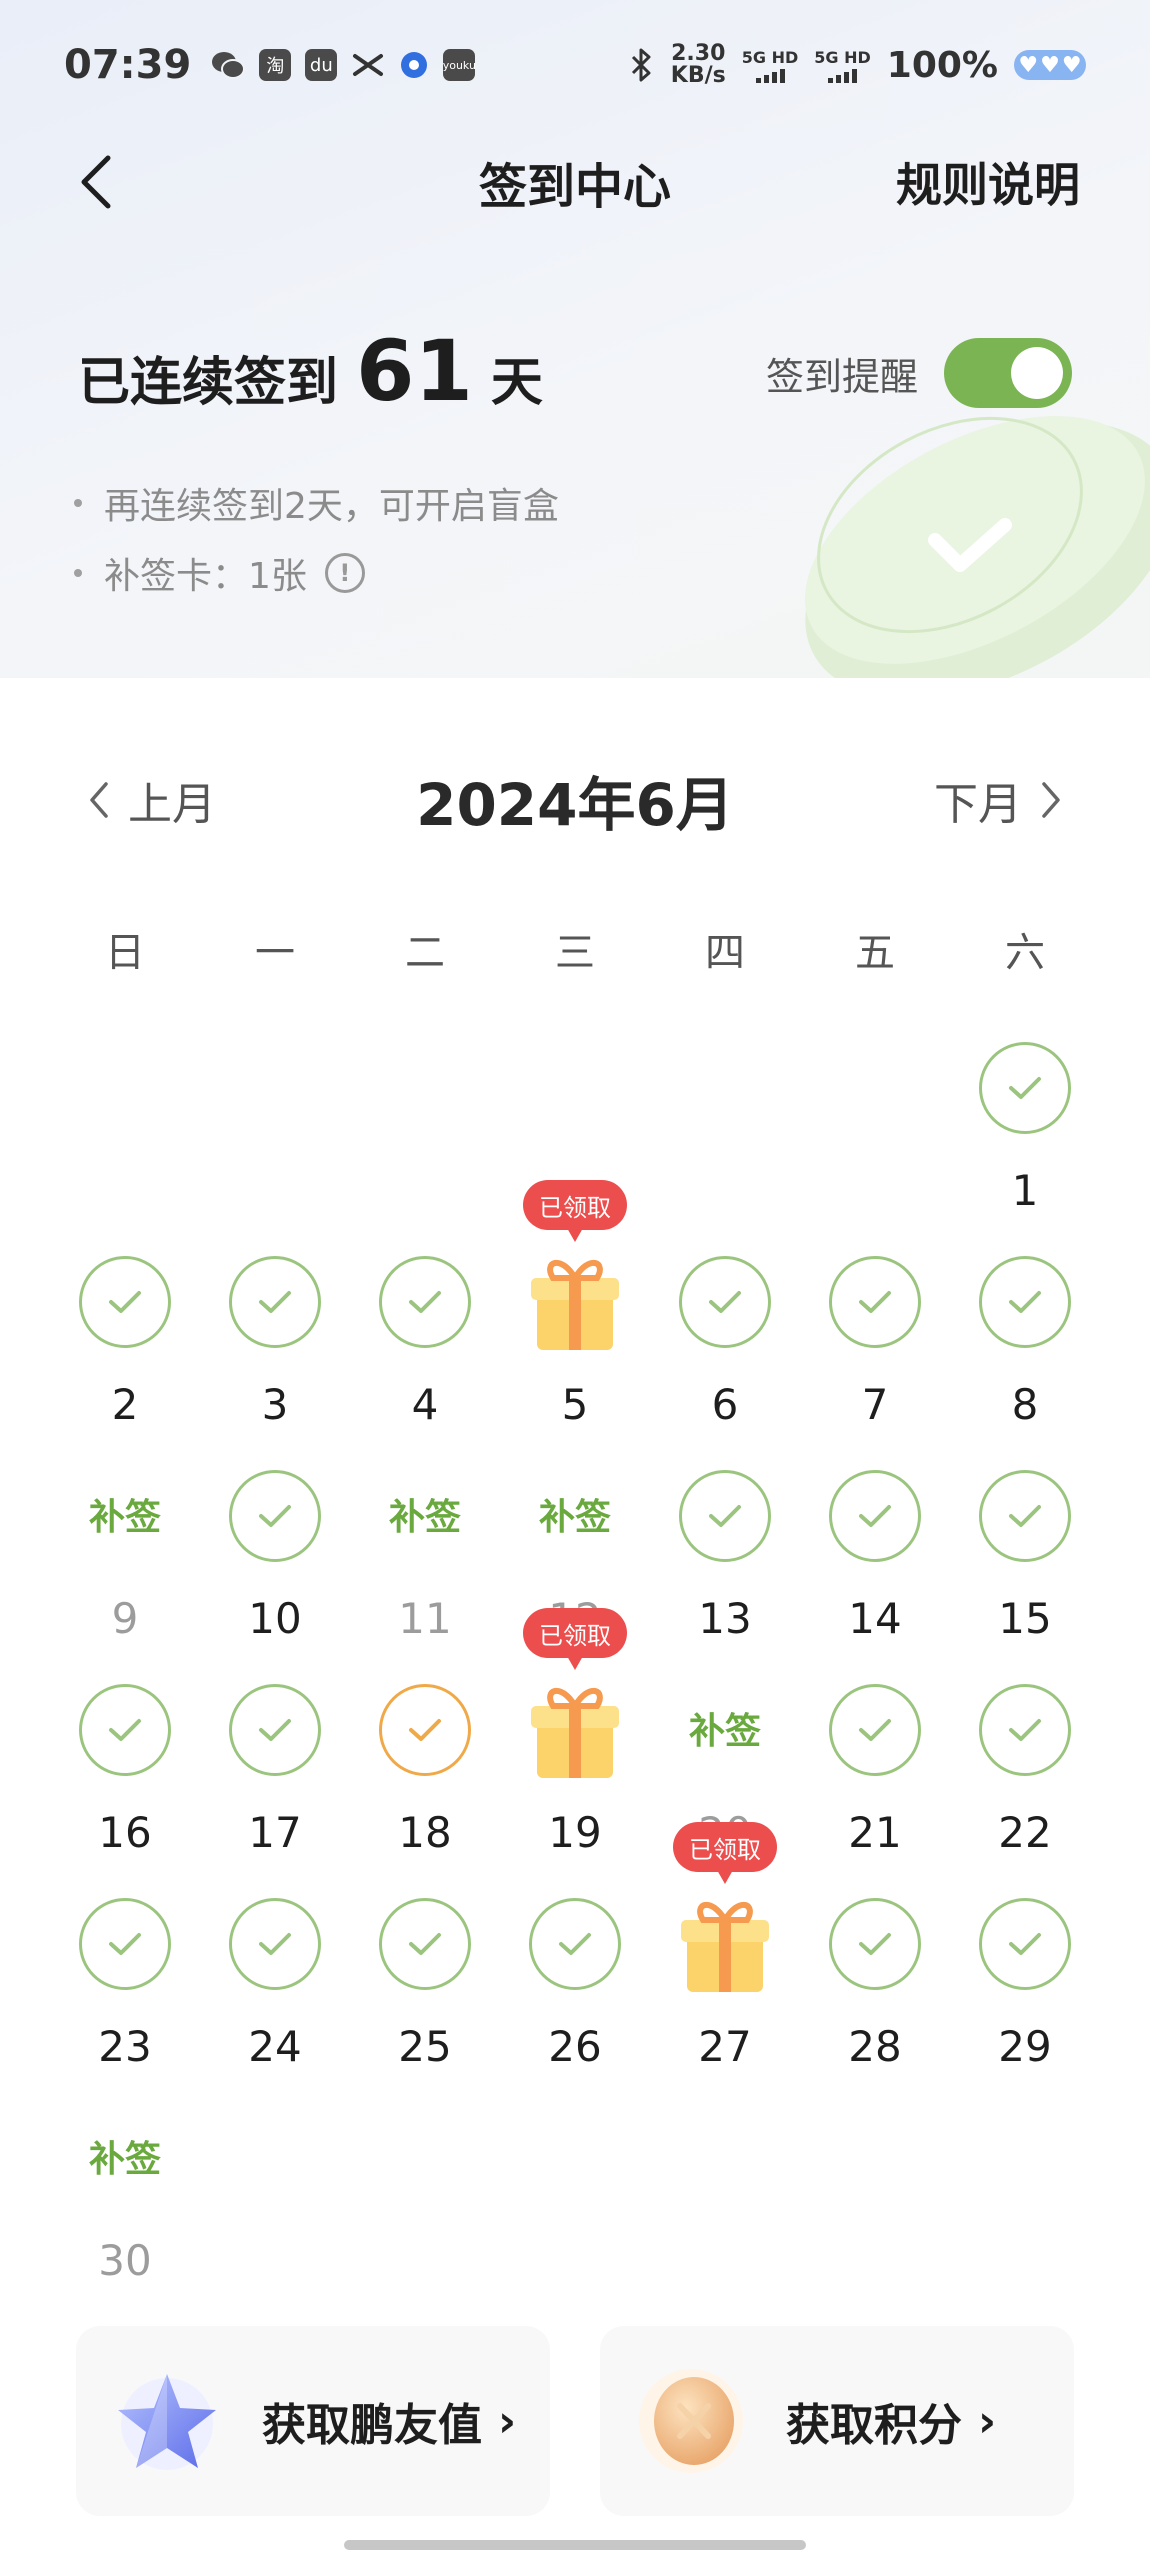 This screenshot has width=1150, height=2556. I want to click on back-arrow-icon, so click(100, 182).